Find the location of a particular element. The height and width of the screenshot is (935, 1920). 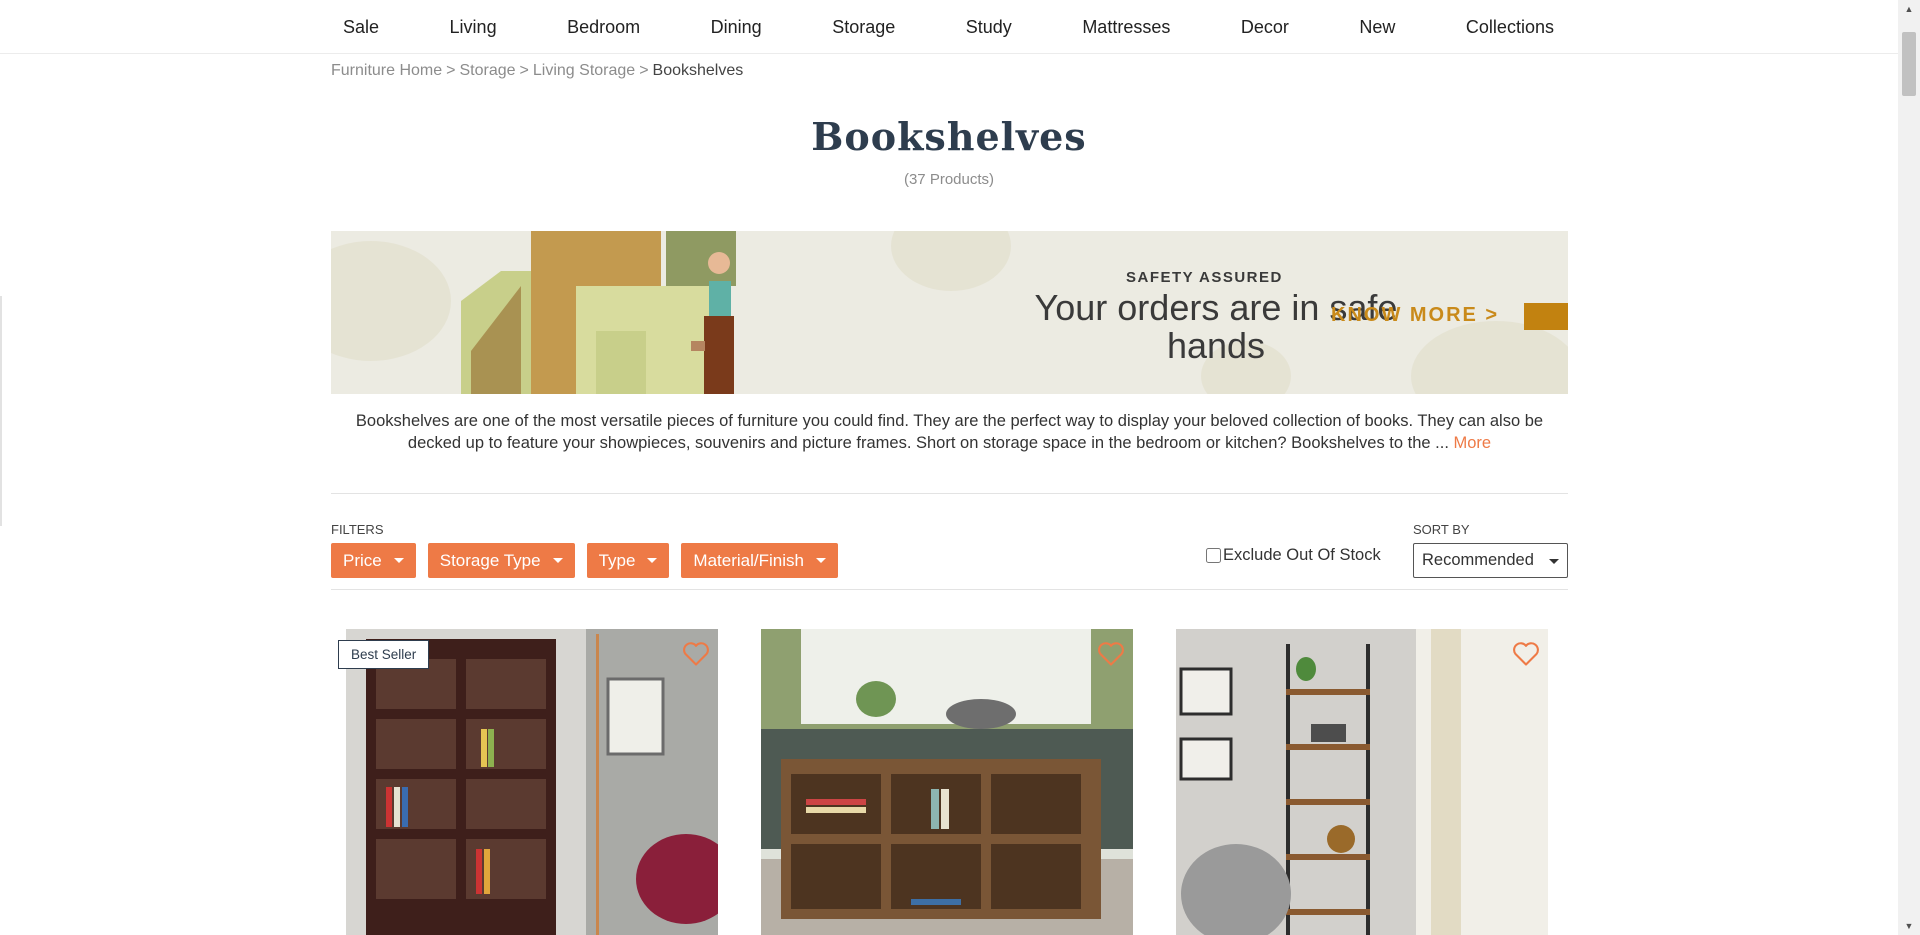

filter-type-button: Type is located at coordinates (628, 560).